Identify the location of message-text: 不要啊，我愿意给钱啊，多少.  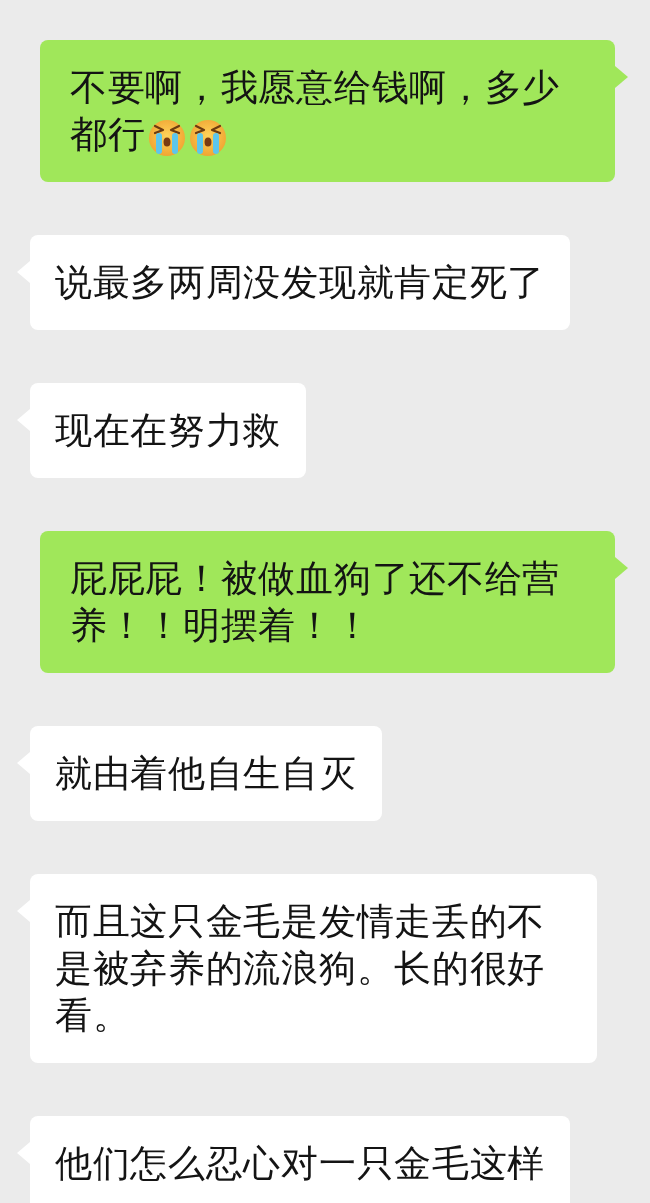
(315, 88).